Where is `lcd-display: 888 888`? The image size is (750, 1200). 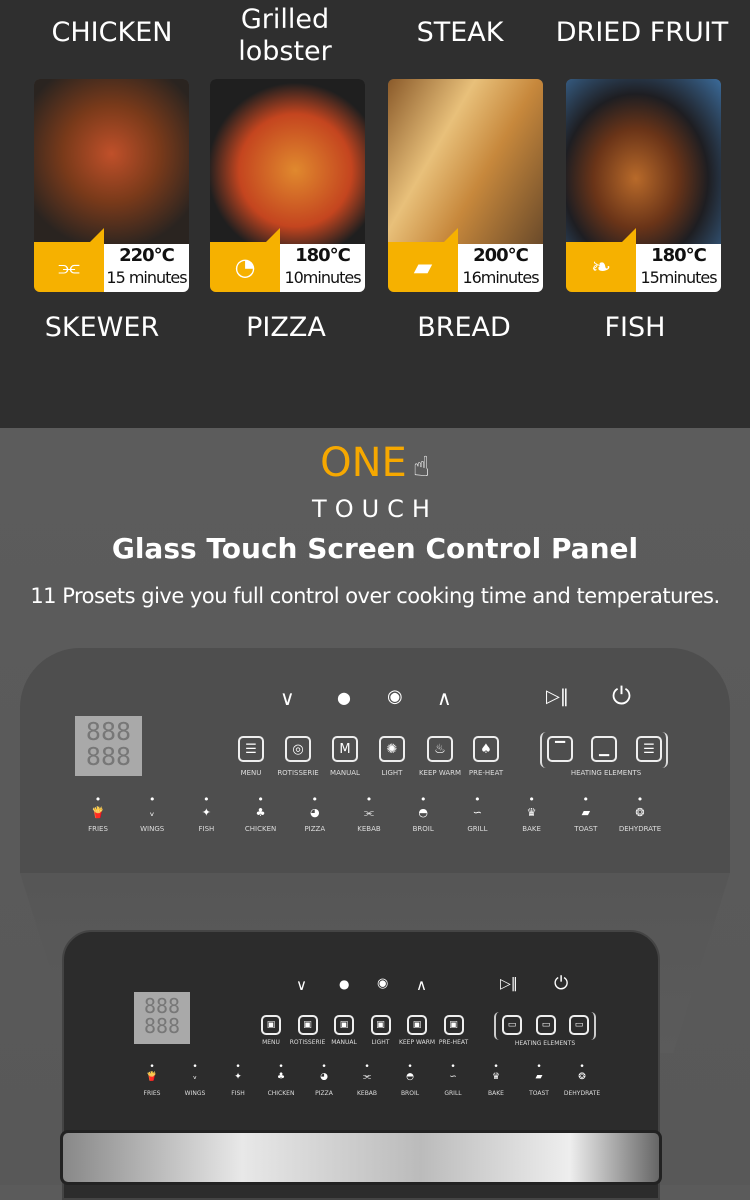 lcd-display: 888 888 is located at coordinates (108, 746).